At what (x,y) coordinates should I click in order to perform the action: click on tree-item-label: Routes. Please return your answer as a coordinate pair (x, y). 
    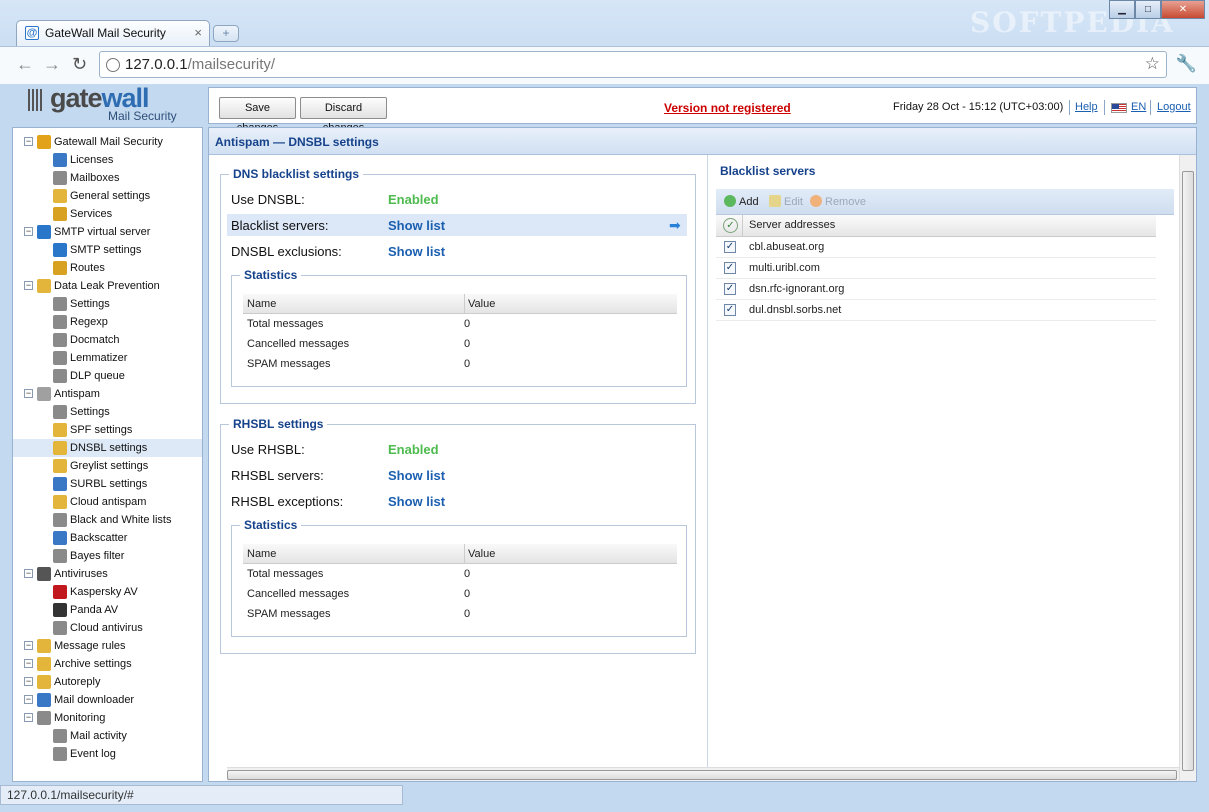
    Looking at the image, I should click on (87, 268).